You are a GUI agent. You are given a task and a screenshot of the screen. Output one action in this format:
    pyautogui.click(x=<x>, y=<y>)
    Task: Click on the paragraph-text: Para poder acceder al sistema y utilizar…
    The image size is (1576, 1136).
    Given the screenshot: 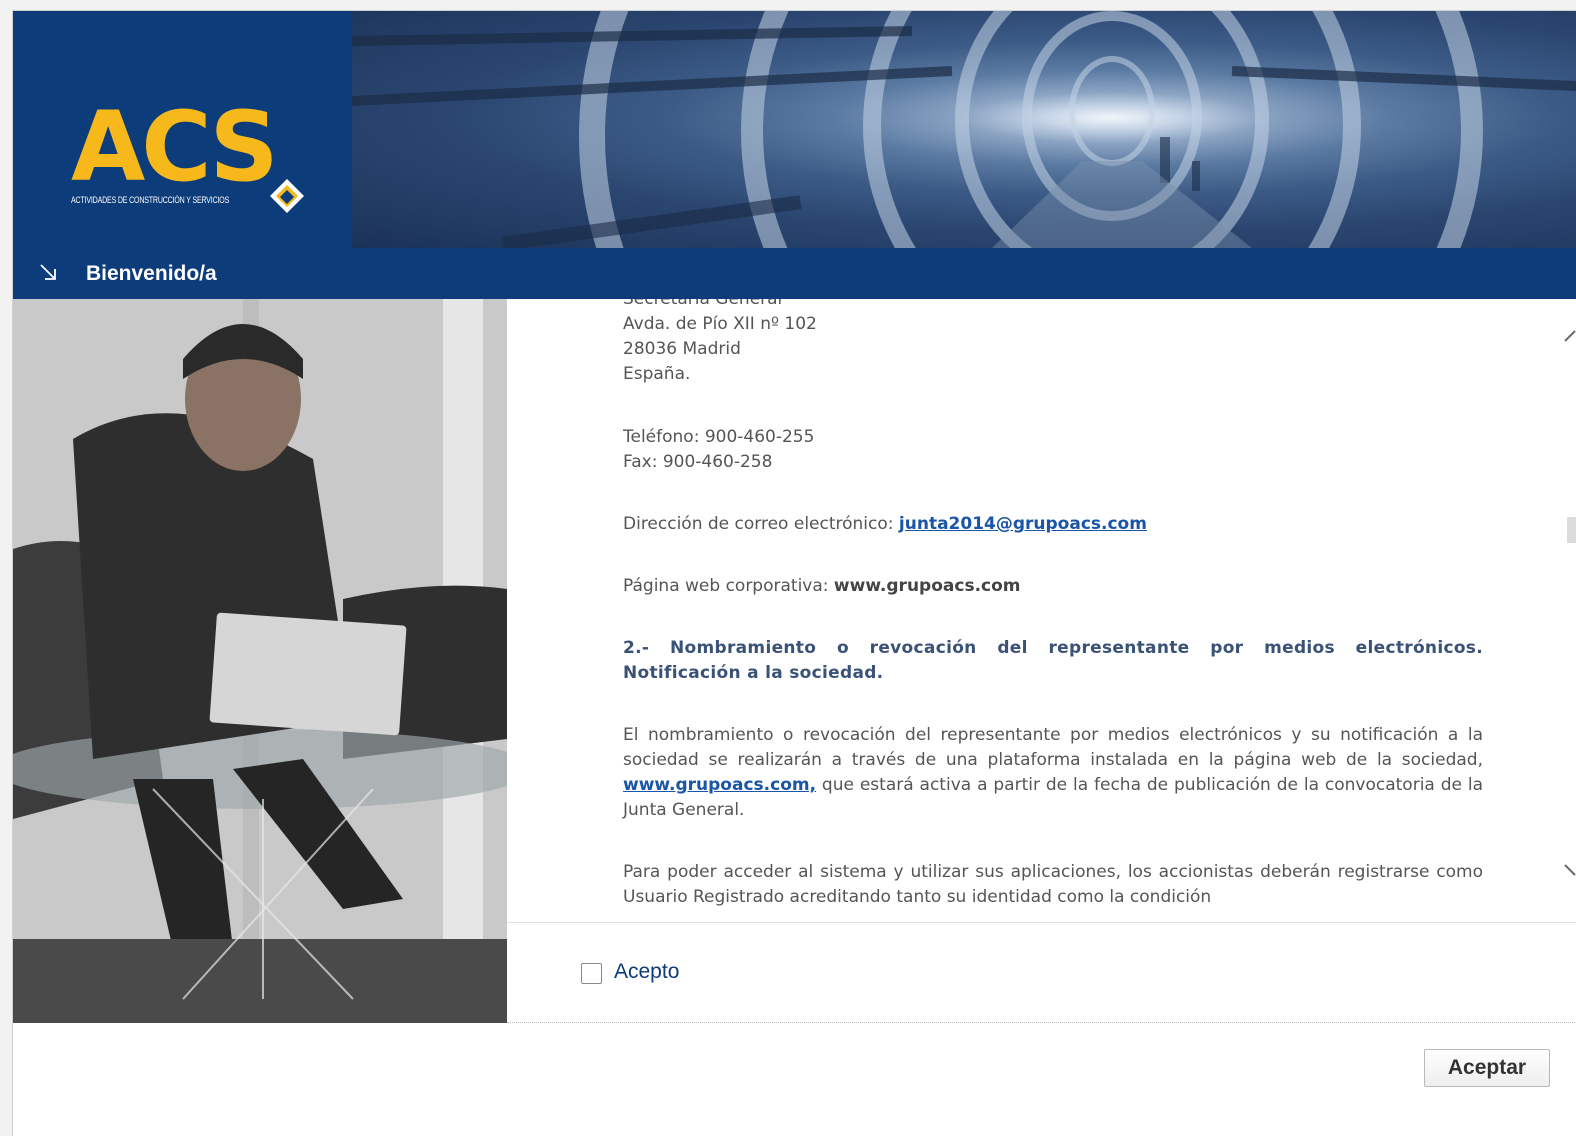 What is the action you would take?
    pyautogui.click(x=1053, y=884)
    